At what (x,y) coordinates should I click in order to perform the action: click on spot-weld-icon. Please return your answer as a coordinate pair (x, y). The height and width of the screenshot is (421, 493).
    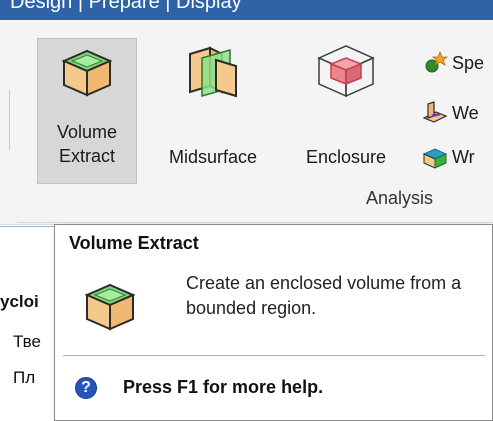
    Looking at the image, I should click on (436, 61).